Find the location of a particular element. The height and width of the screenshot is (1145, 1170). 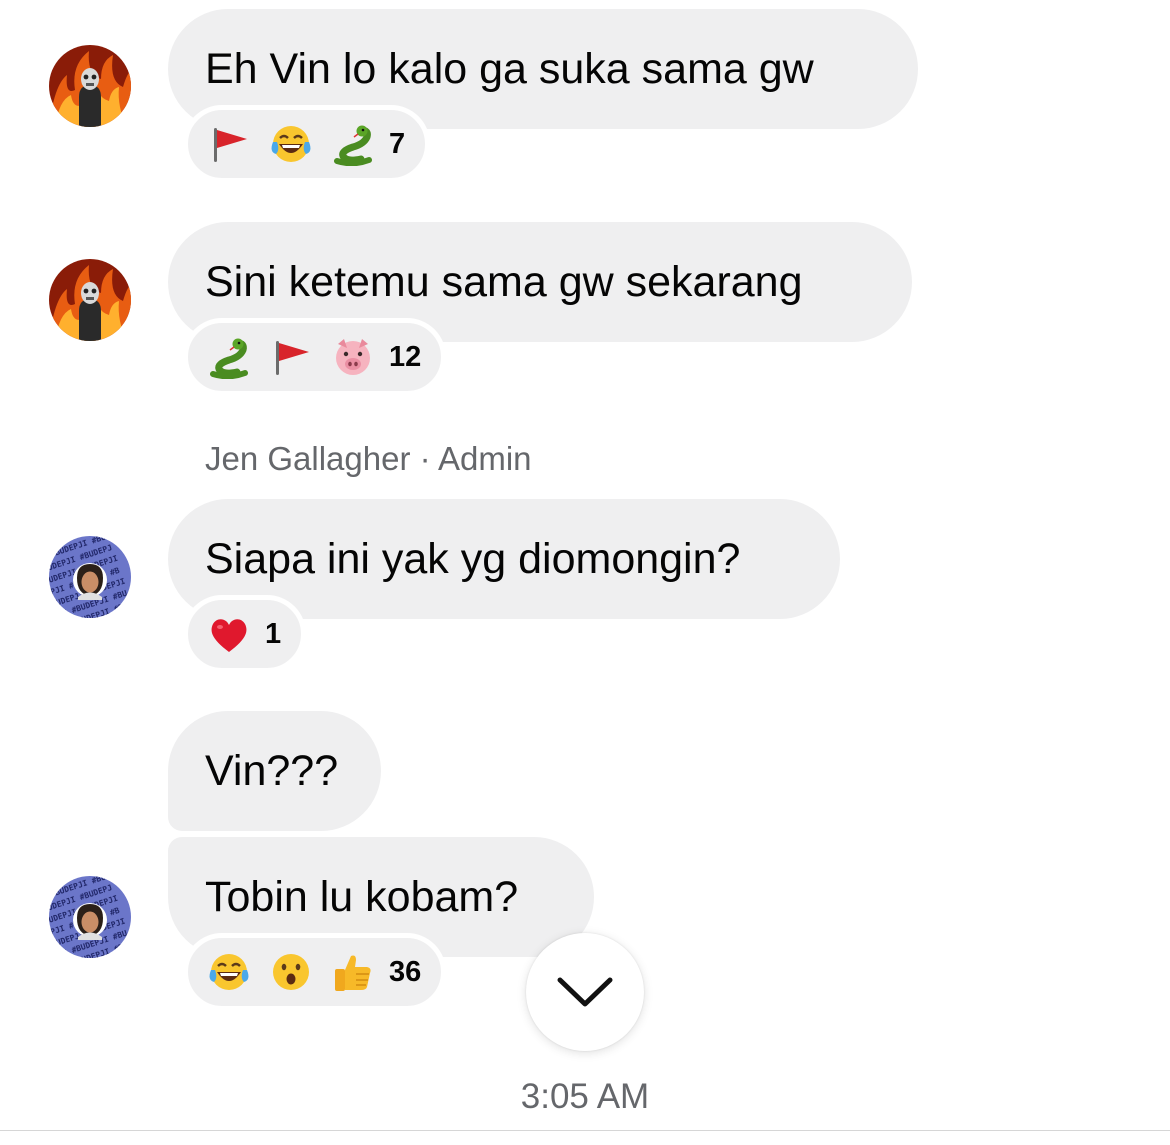

reaction-count: 7 is located at coordinates (397, 143).